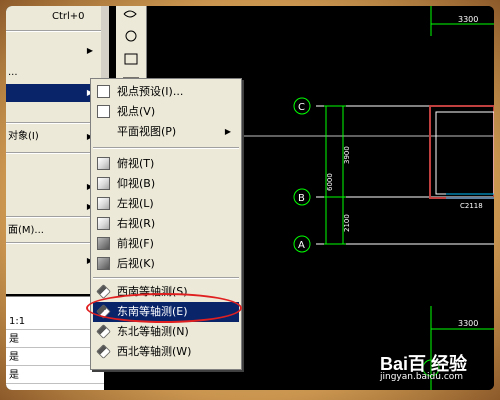  I want to click on viewpoint-icon, so click(103, 111).